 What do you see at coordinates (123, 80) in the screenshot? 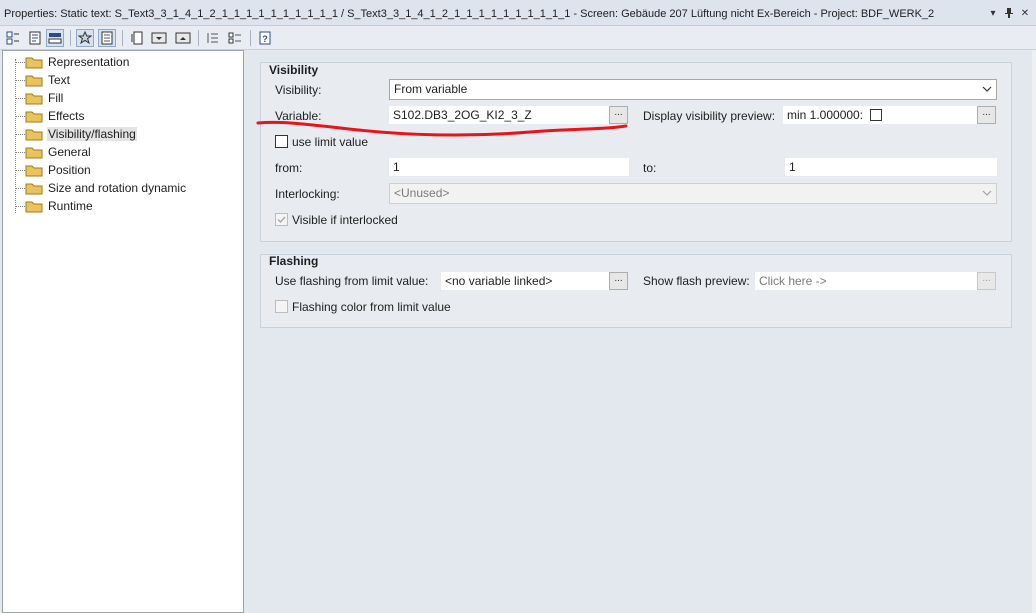
I see `tree-item-text: Text` at bounding box center [123, 80].